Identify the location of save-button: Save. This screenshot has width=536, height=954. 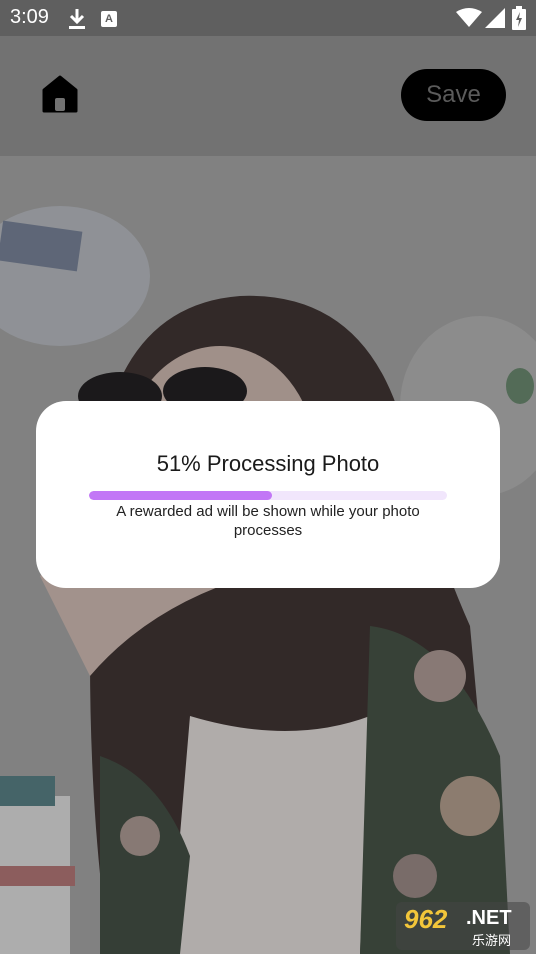
(453, 95).